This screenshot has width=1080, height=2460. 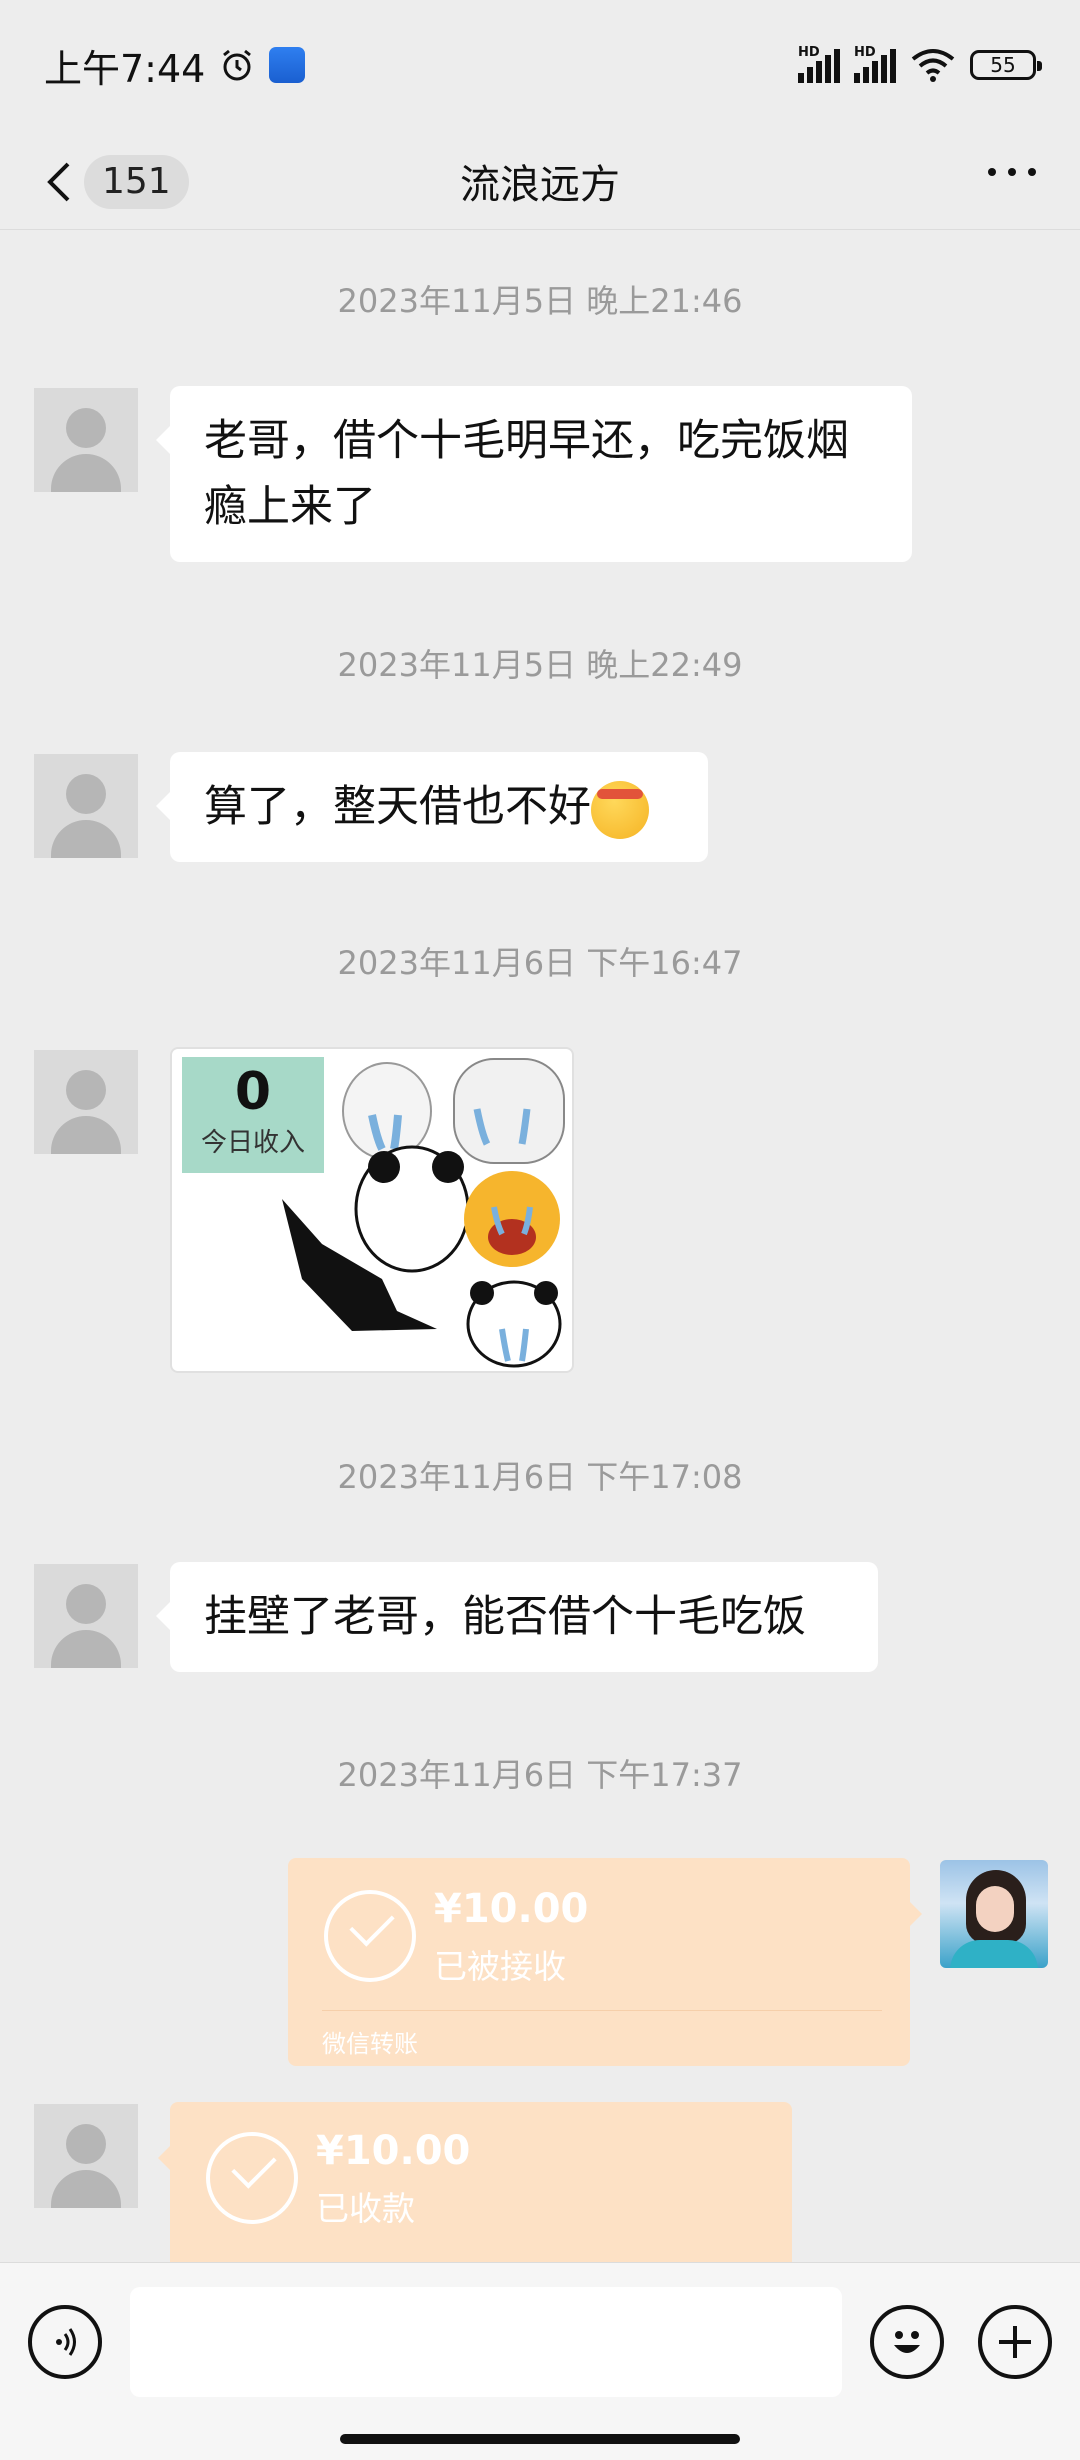 I want to click on message-bubble: 算了，整天借也不好, so click(x=432, y=807).